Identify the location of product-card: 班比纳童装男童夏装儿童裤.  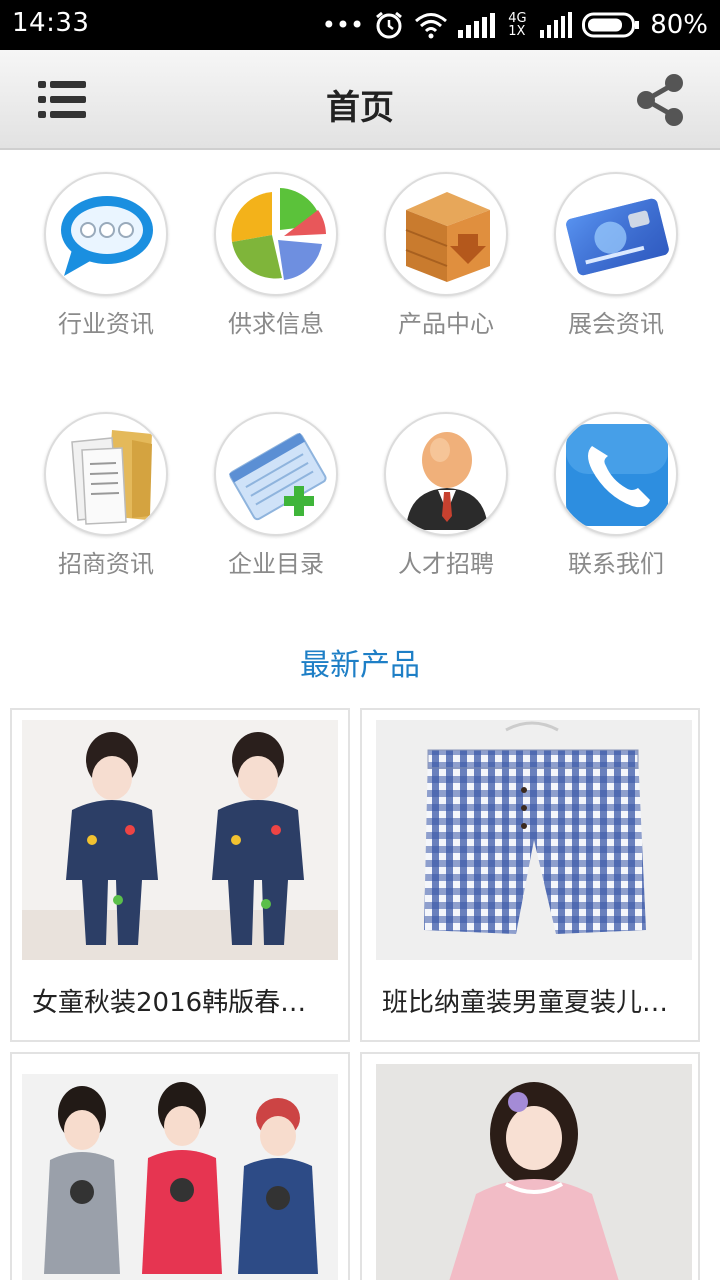
(530, 875).